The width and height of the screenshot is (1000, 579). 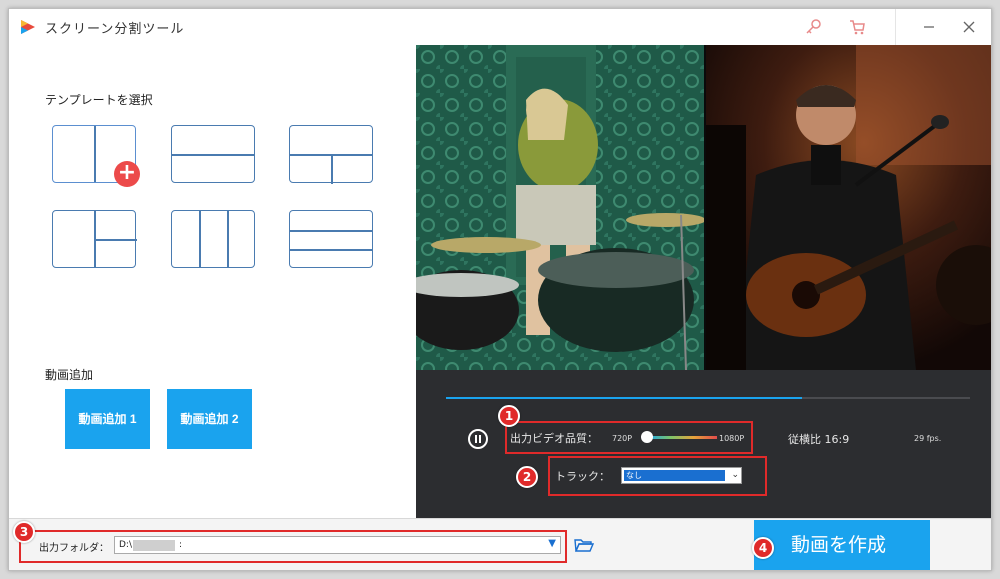 I want to click on key-icon, so click(x=813, y=27).